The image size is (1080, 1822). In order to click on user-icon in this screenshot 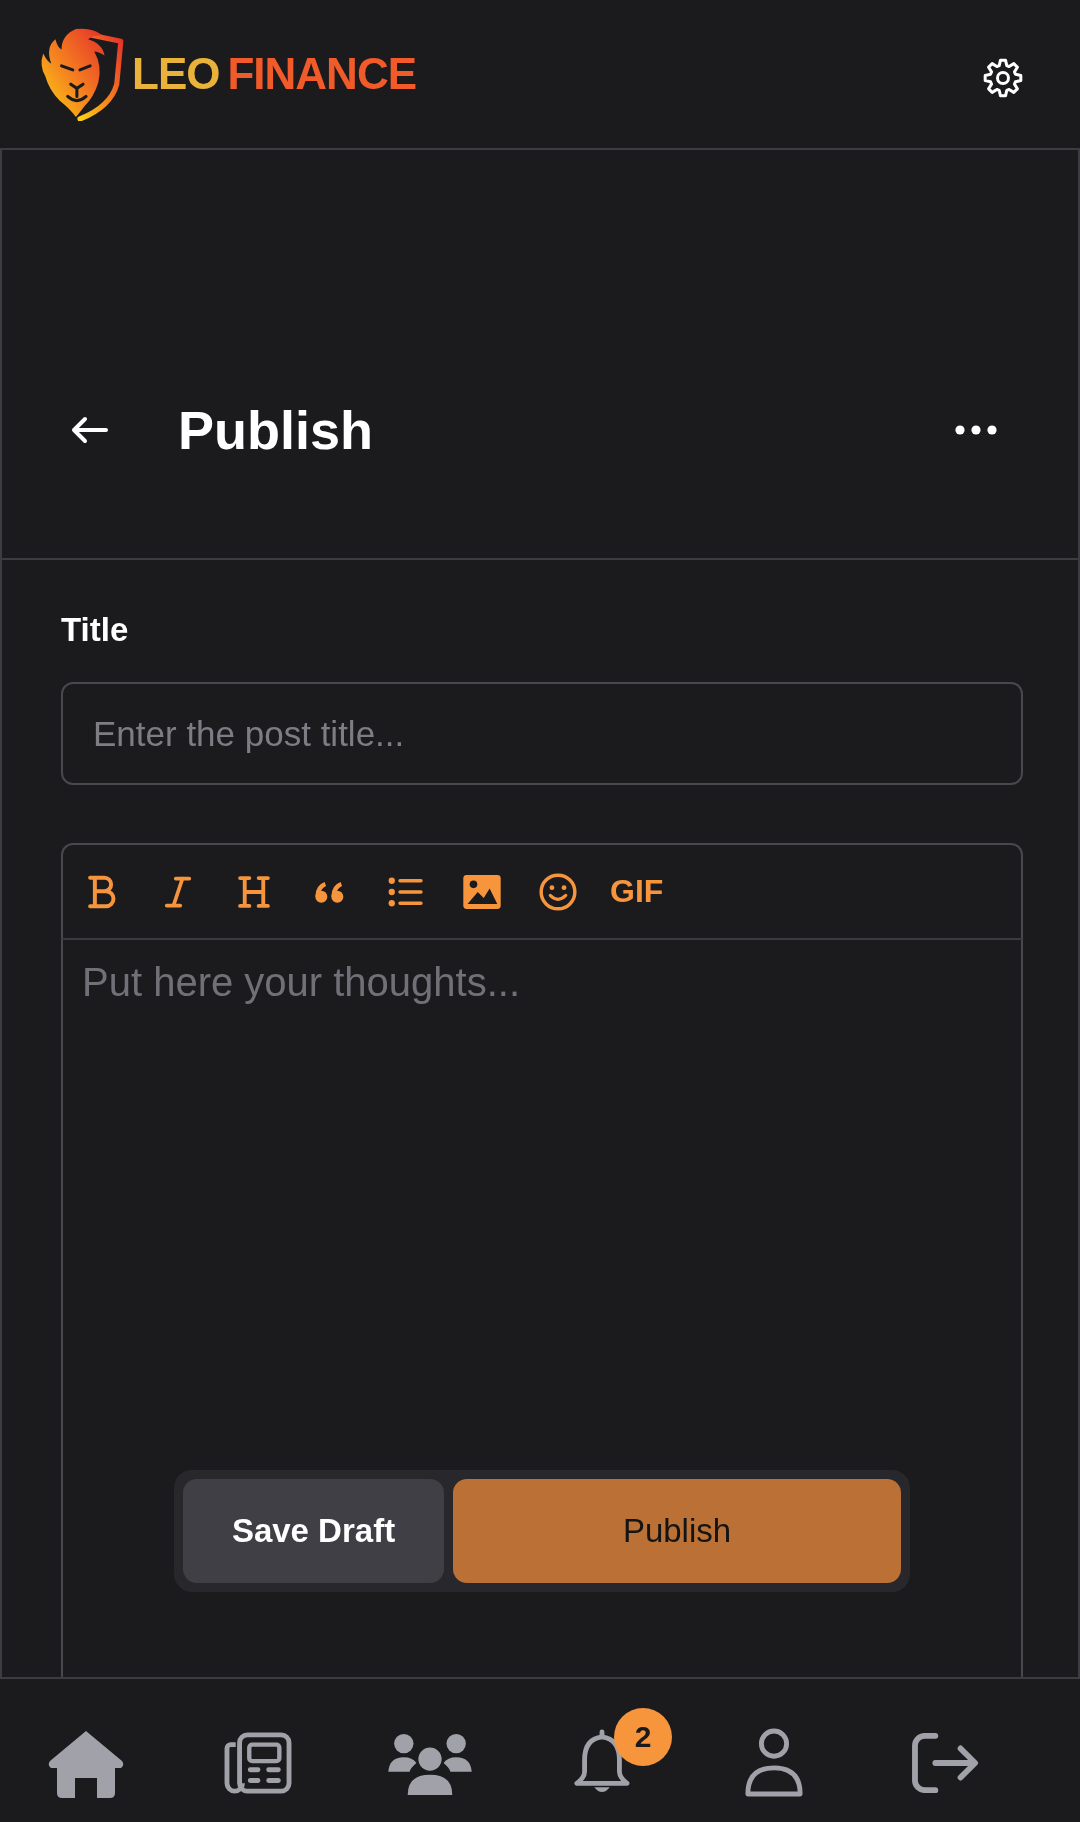, I will do `click(774, 1763)`.